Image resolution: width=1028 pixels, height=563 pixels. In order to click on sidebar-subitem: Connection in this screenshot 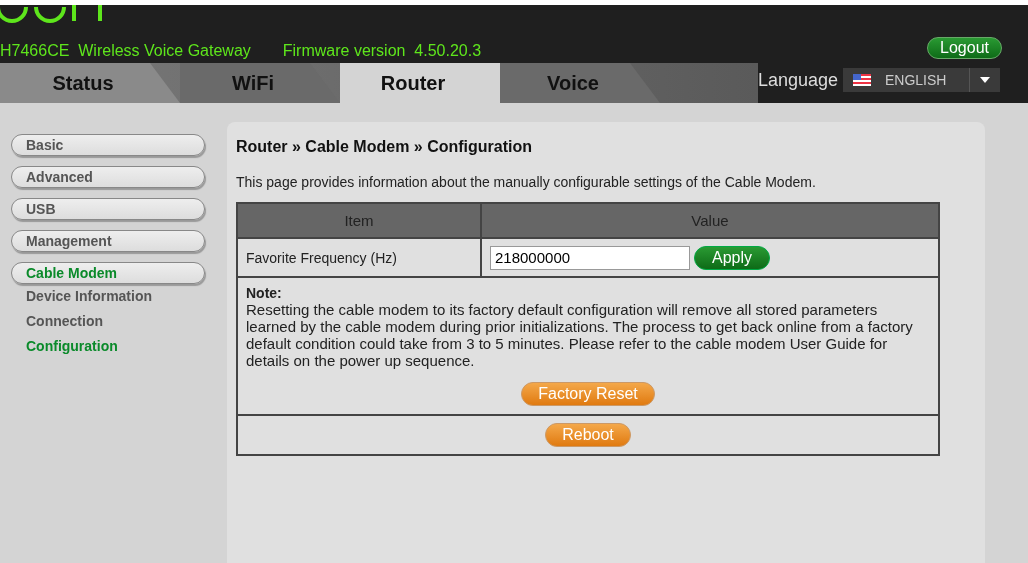, I will do `click(114, 321)`.